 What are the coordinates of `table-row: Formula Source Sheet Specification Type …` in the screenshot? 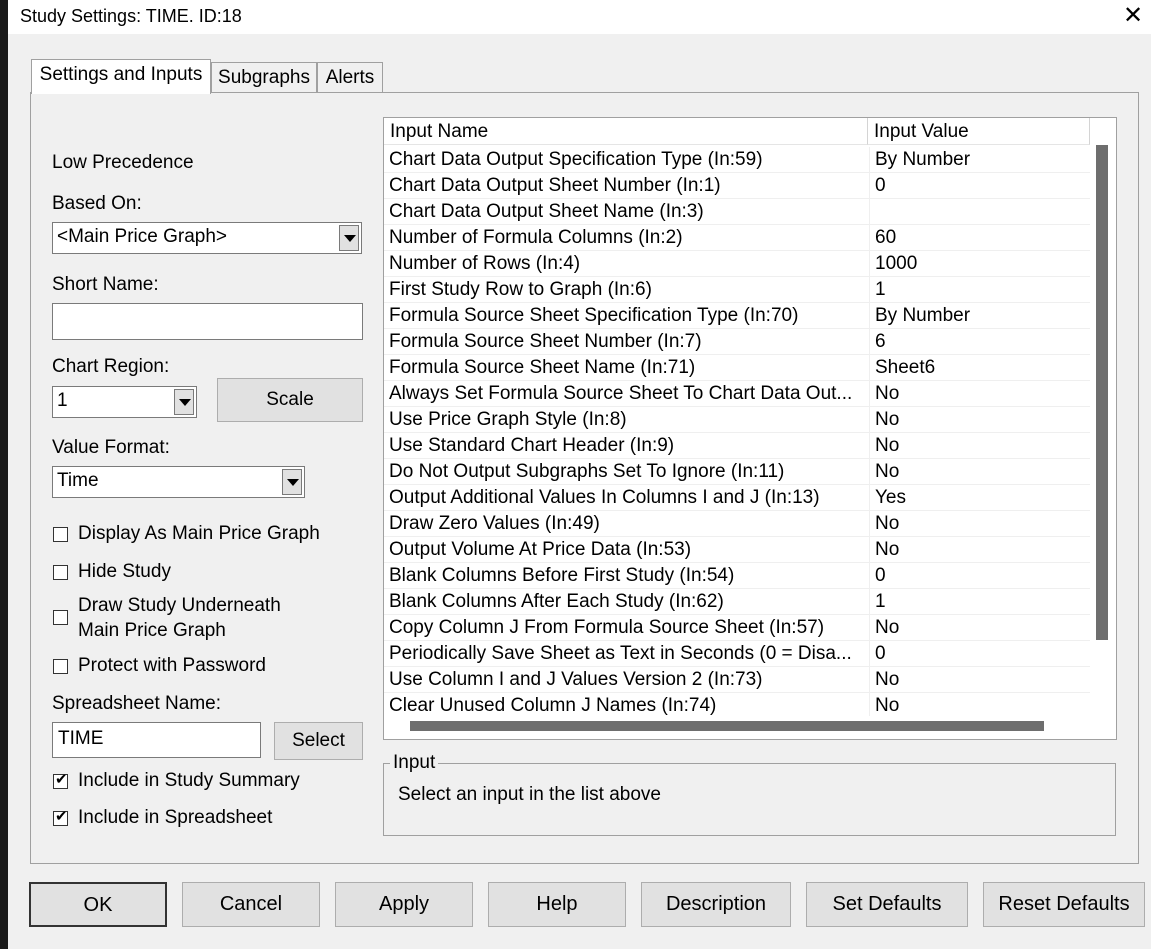 It's located at (737, 316).